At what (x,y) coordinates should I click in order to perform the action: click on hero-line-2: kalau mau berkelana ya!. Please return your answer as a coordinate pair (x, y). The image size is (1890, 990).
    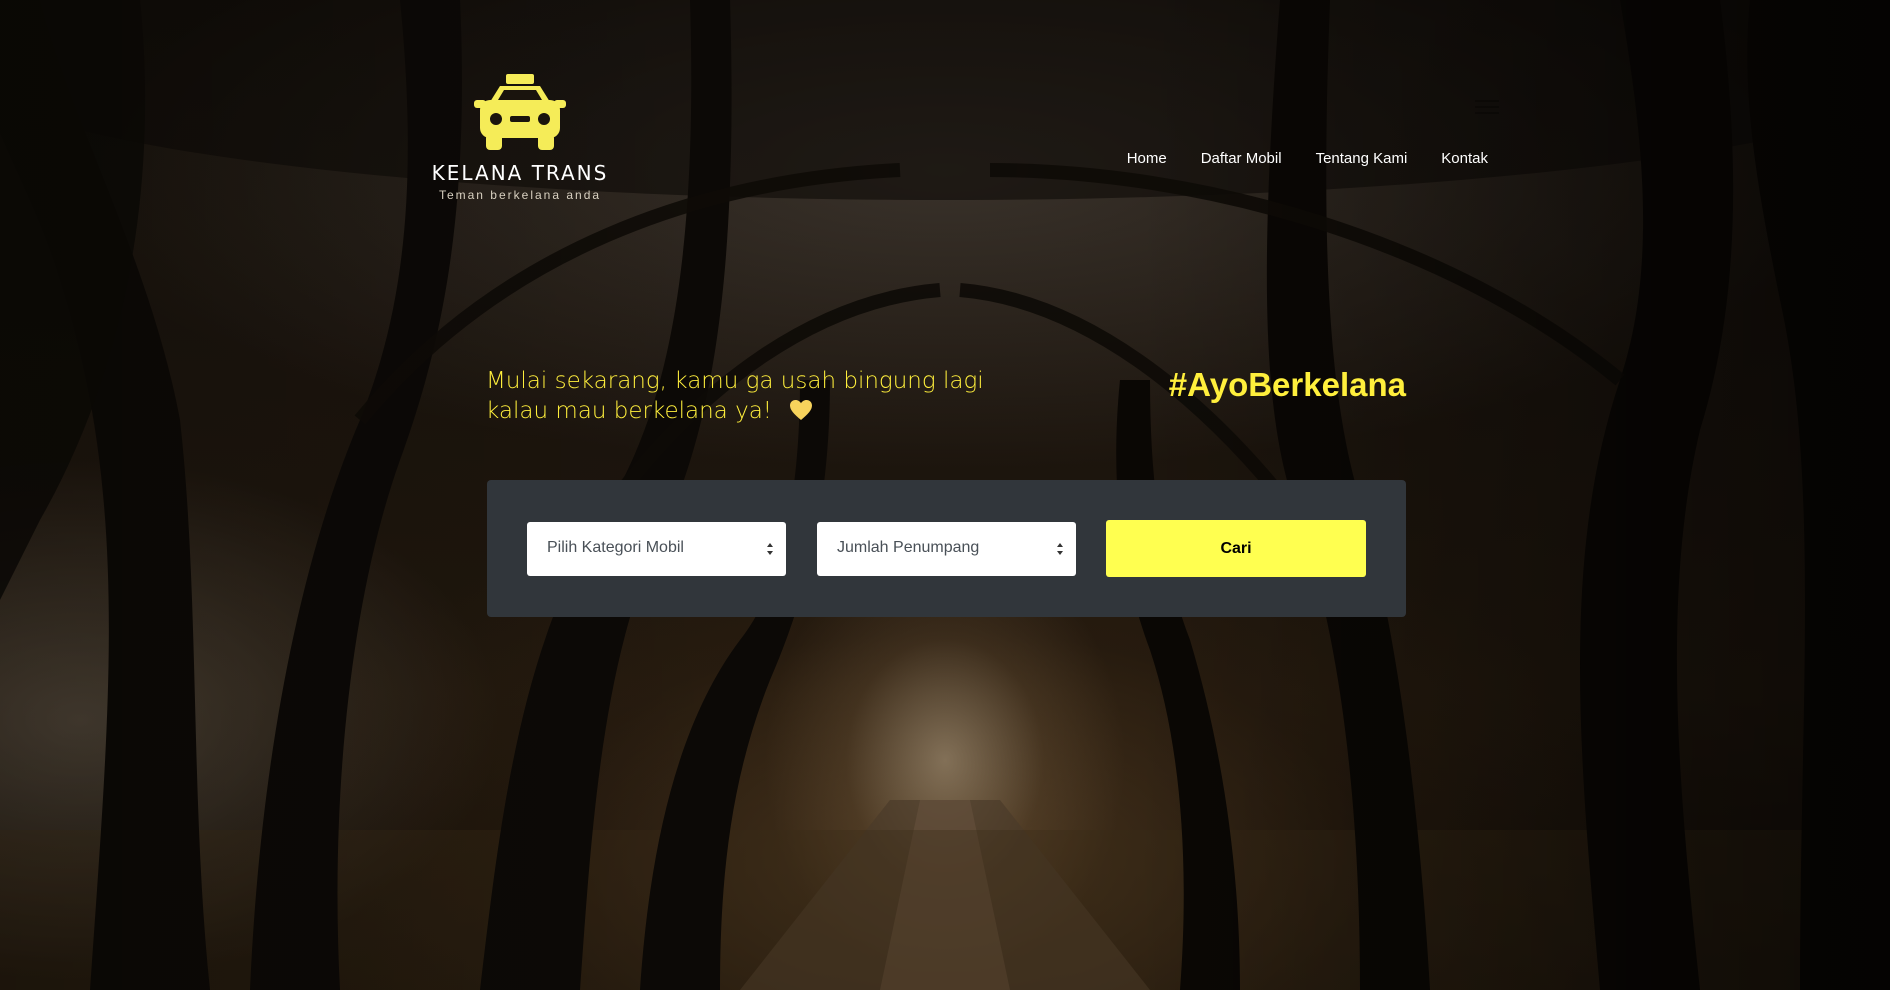
    Looking at the image, I should click on (629, 411).